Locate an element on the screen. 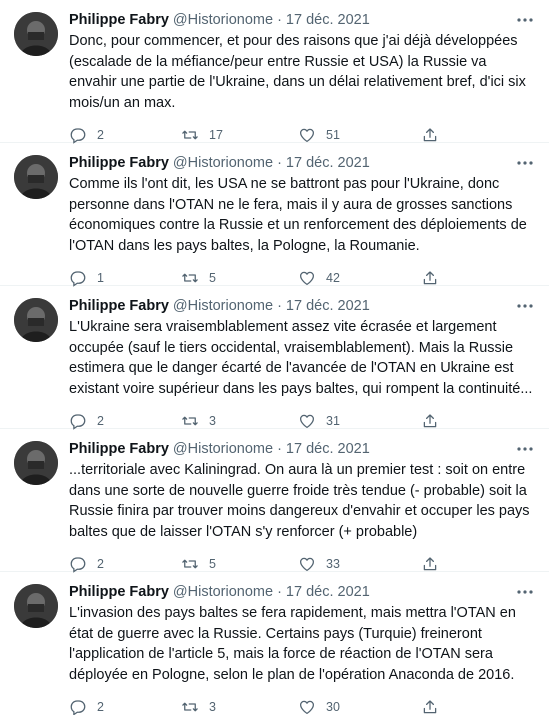 The height and width of the screenshot is (715, 549). like-button: 33 is located at coordinates (359, 564).